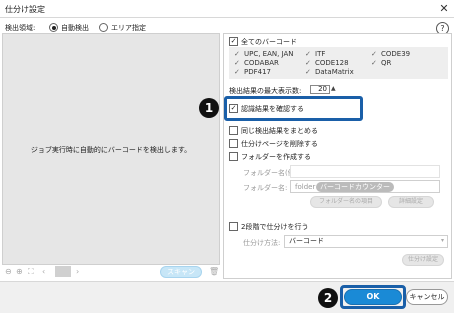  What do you see at coordinates (214, 271) in the screenshot?
I see `trash-icon: 🗑` at bounding box center [214, 271].